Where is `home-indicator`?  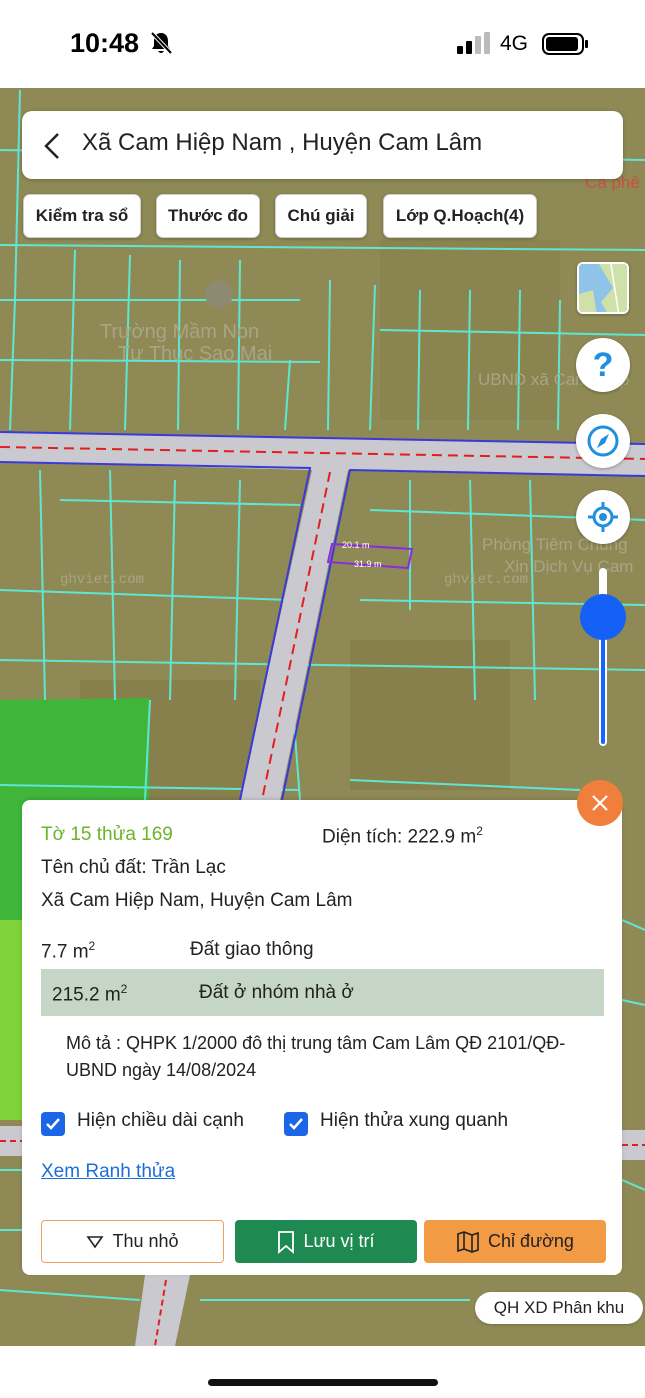
home-indicator is located at coordinates (323, 1382).